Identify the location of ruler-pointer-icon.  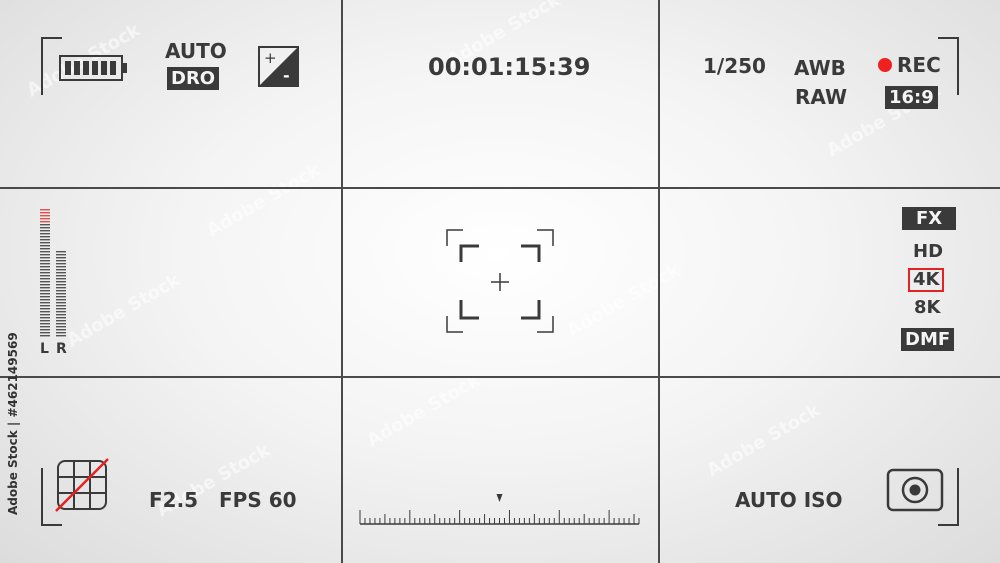
(499, 498).